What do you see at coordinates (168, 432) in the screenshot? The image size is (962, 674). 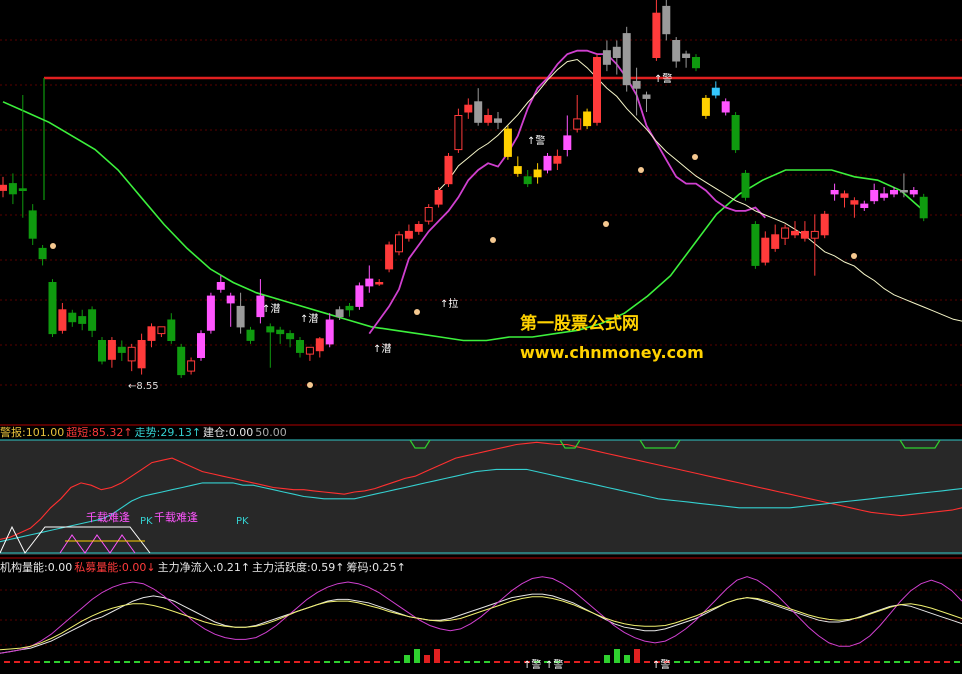 I see `bar1-item-2: 走势:29.13↑` at bounding box center [168, 432].